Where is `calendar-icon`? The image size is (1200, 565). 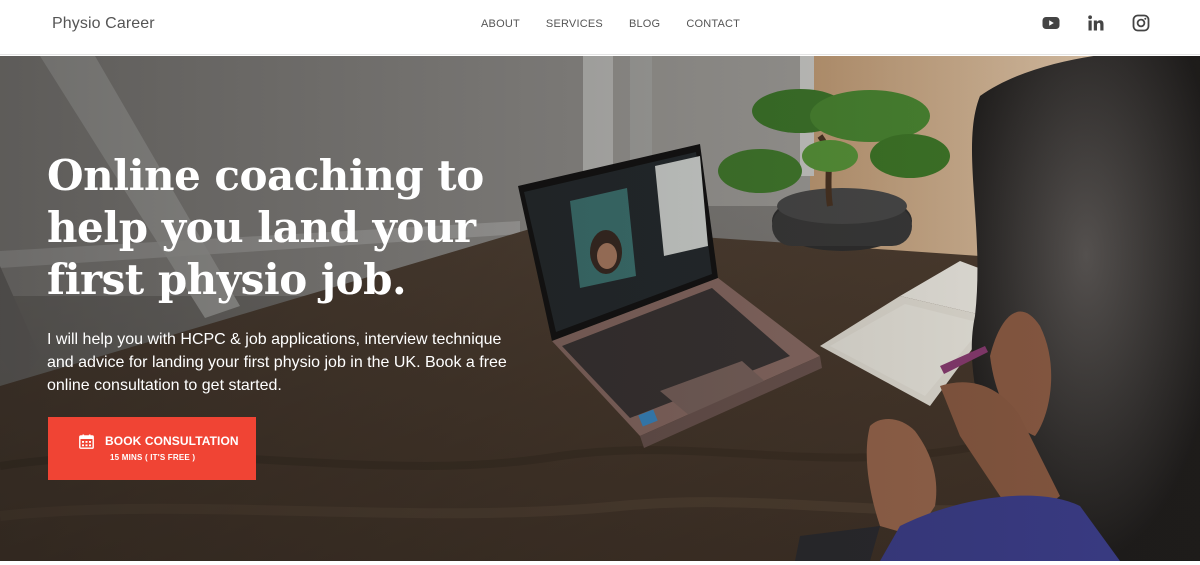
calendar-icon is located at coordinates (86, 441).